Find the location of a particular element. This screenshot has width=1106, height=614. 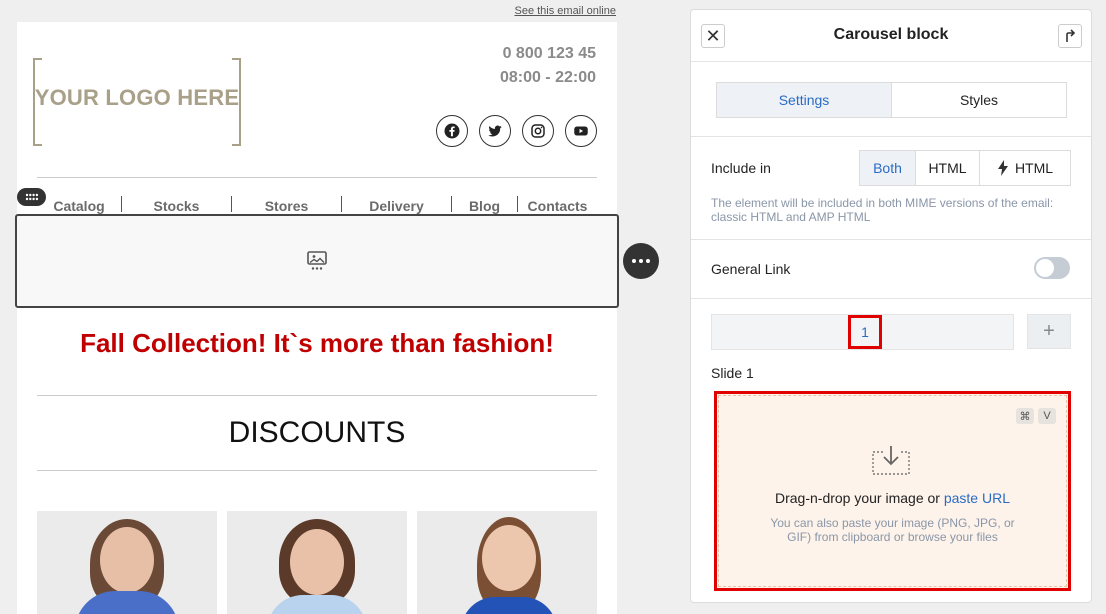

menu-item-contacts: Contacts is located at coordinates (557, 205).